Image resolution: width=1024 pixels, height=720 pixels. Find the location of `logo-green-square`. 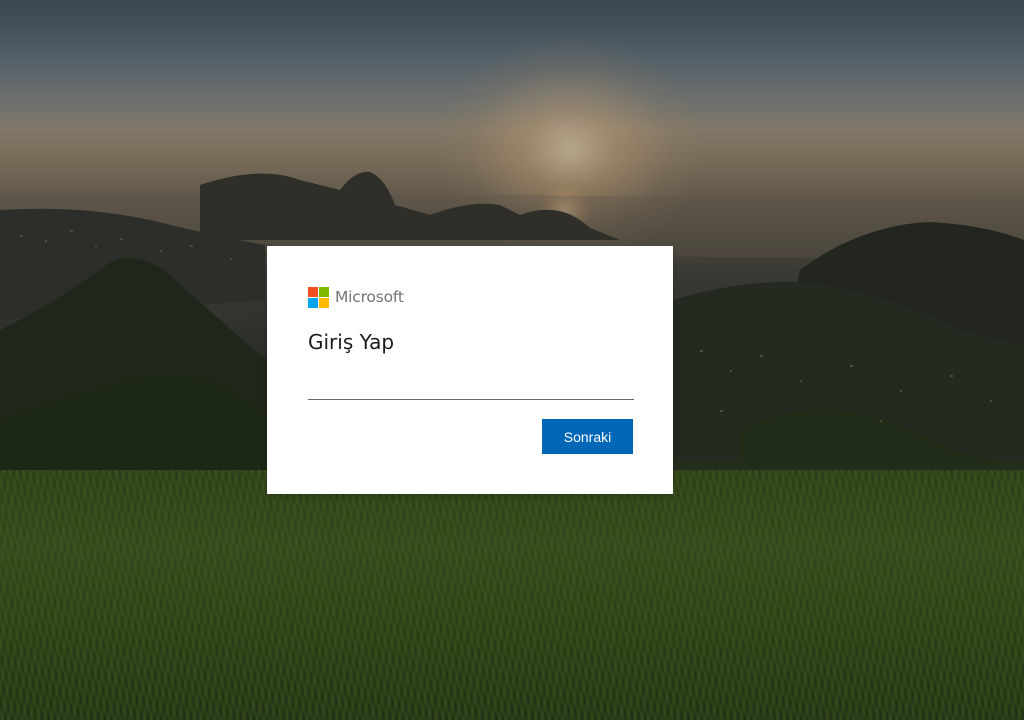

logo-green-square is located at coordinates (324, 291).